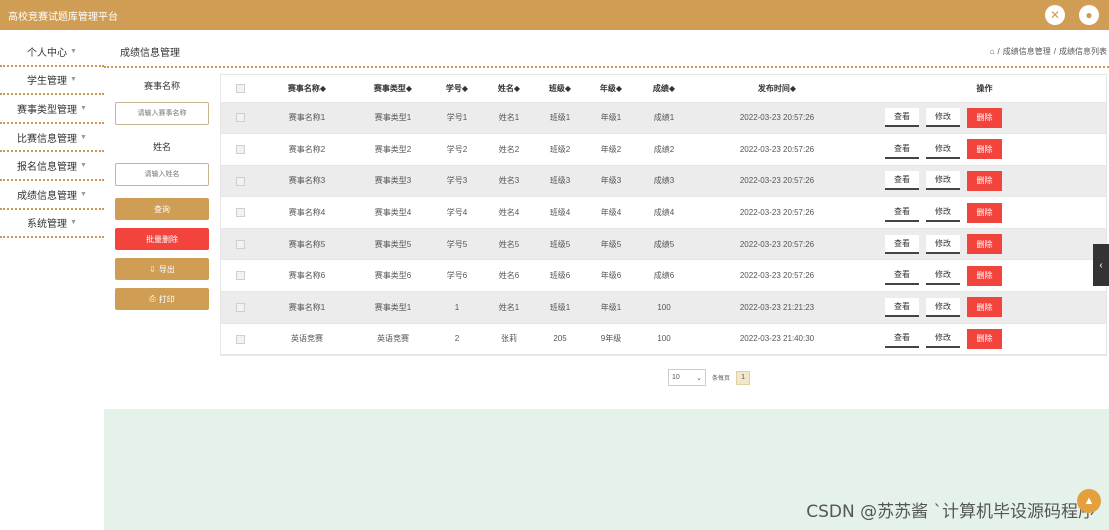  What do you see at coordinates (1089, 501) in the screenshot?
I see `scroll-top-icon: ▲` at bounding box center [1089, 501].